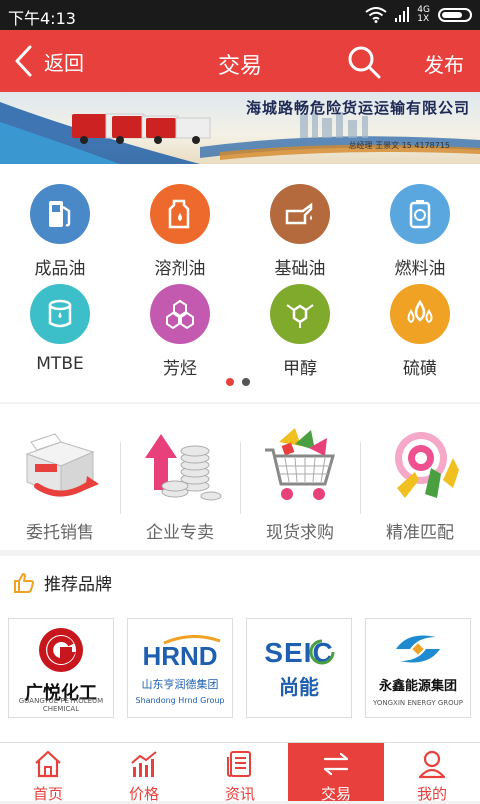 The height and width of the screenshot is (804, 480). I want to click on delegate-box-icon, so click(62, 465).